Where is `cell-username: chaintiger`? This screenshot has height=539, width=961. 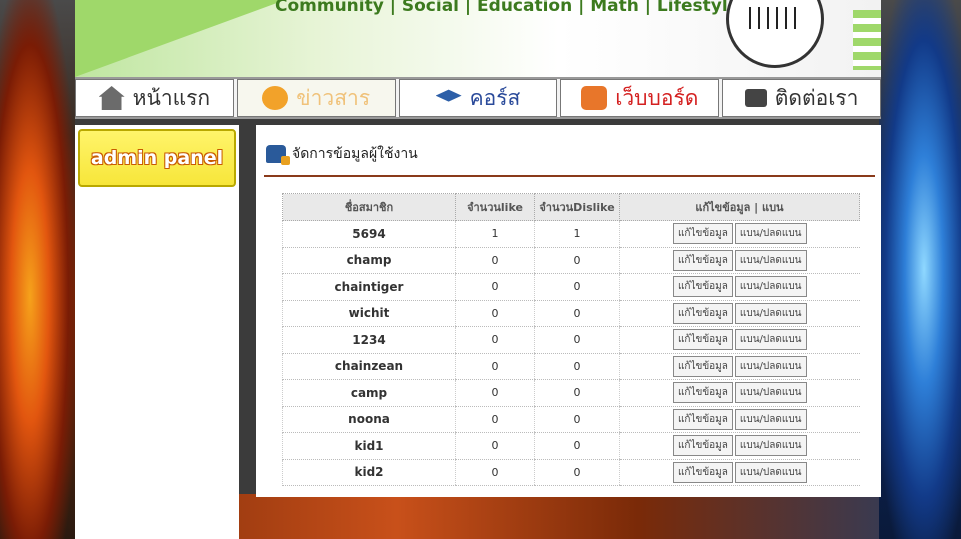 cell-username: chaintiger is located at coordinates (369, 287).